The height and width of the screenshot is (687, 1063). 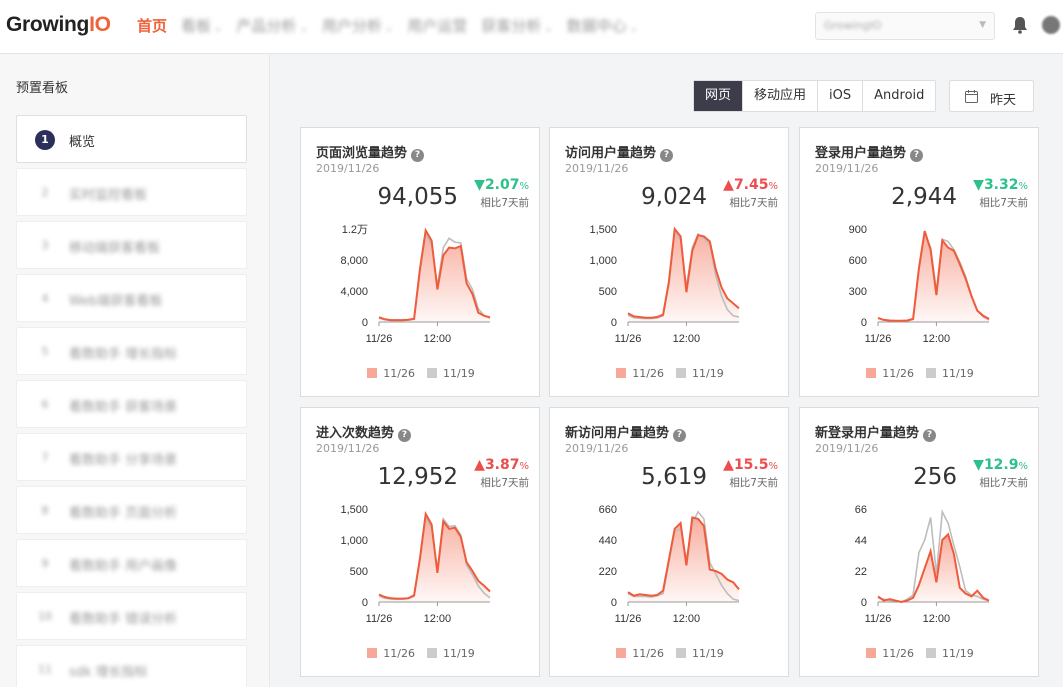 I want to click on platform-tab: Android, so click(x=899, y=96).